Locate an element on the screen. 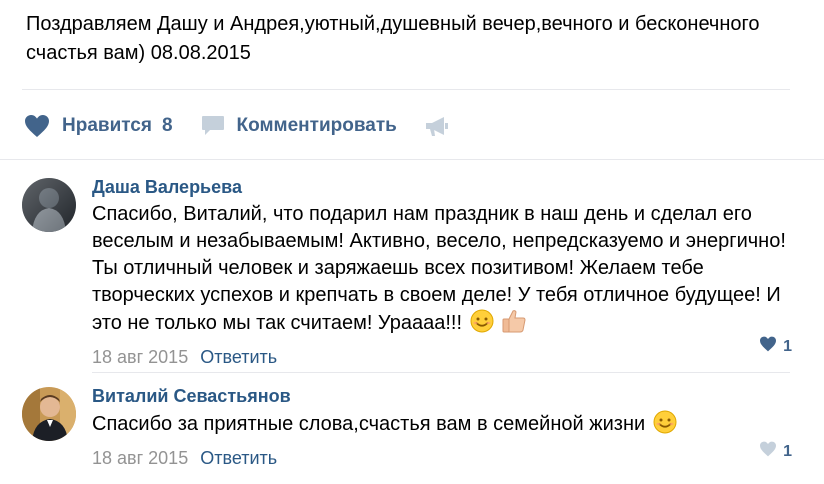  like-button: Нравится 8 is located at coordinates (98, 126).